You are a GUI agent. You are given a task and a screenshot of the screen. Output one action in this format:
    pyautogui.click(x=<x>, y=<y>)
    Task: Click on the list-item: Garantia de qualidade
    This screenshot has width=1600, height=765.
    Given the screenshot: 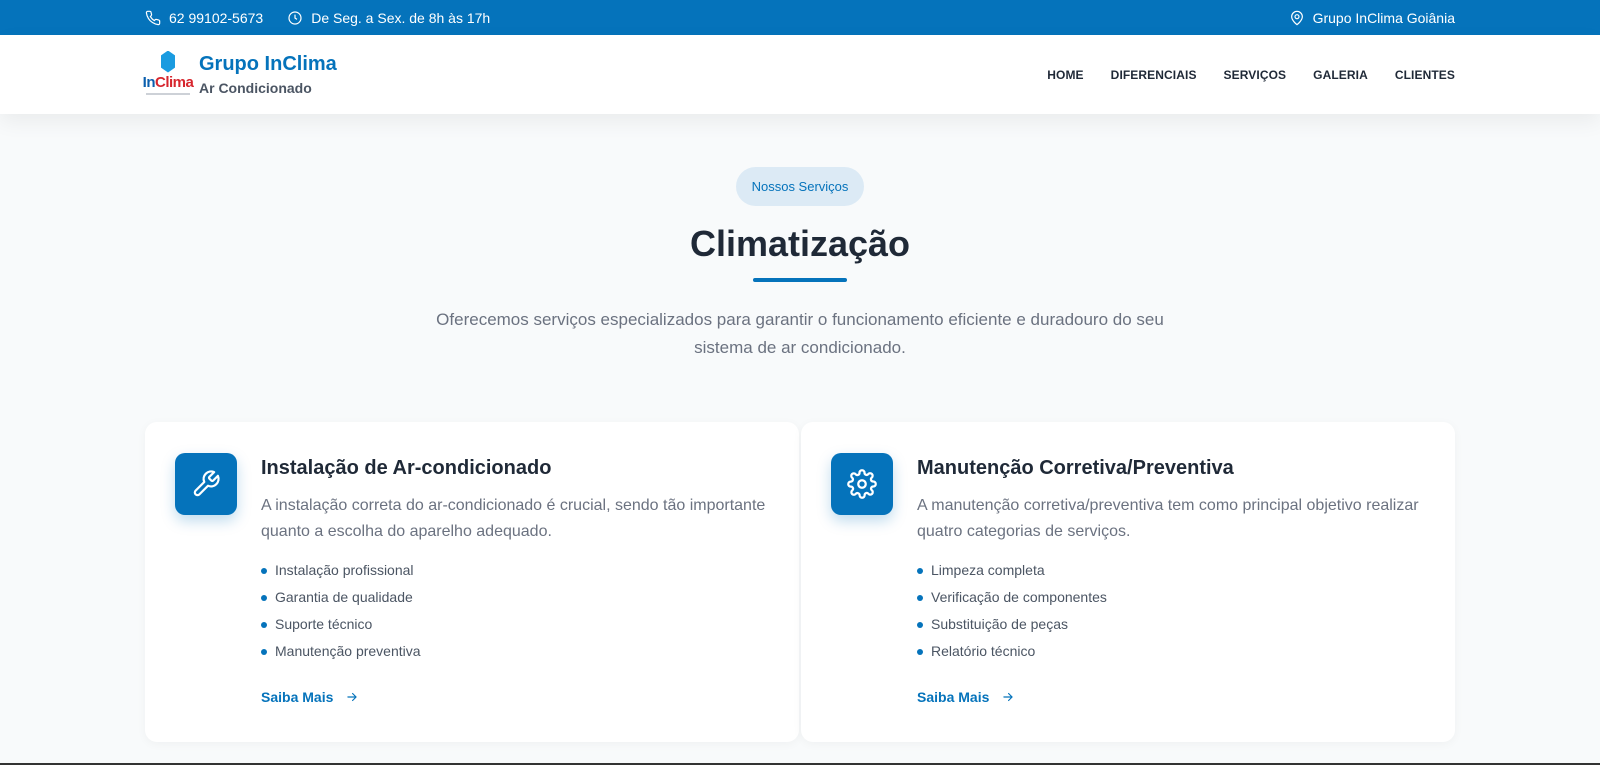 What is the action you would take?
    pyautogui.click(x=515, y=597)
    